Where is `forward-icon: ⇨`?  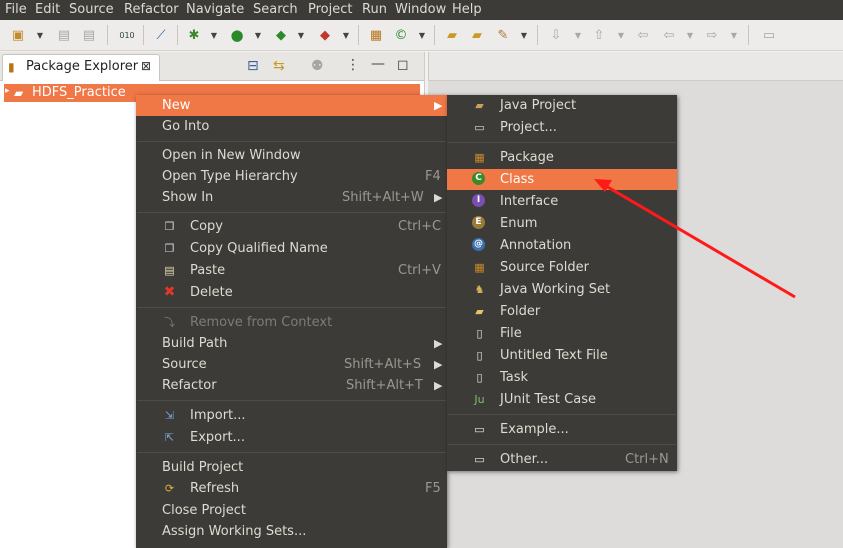 forward-icon: ⇨ is located at coordinates (712, 35).